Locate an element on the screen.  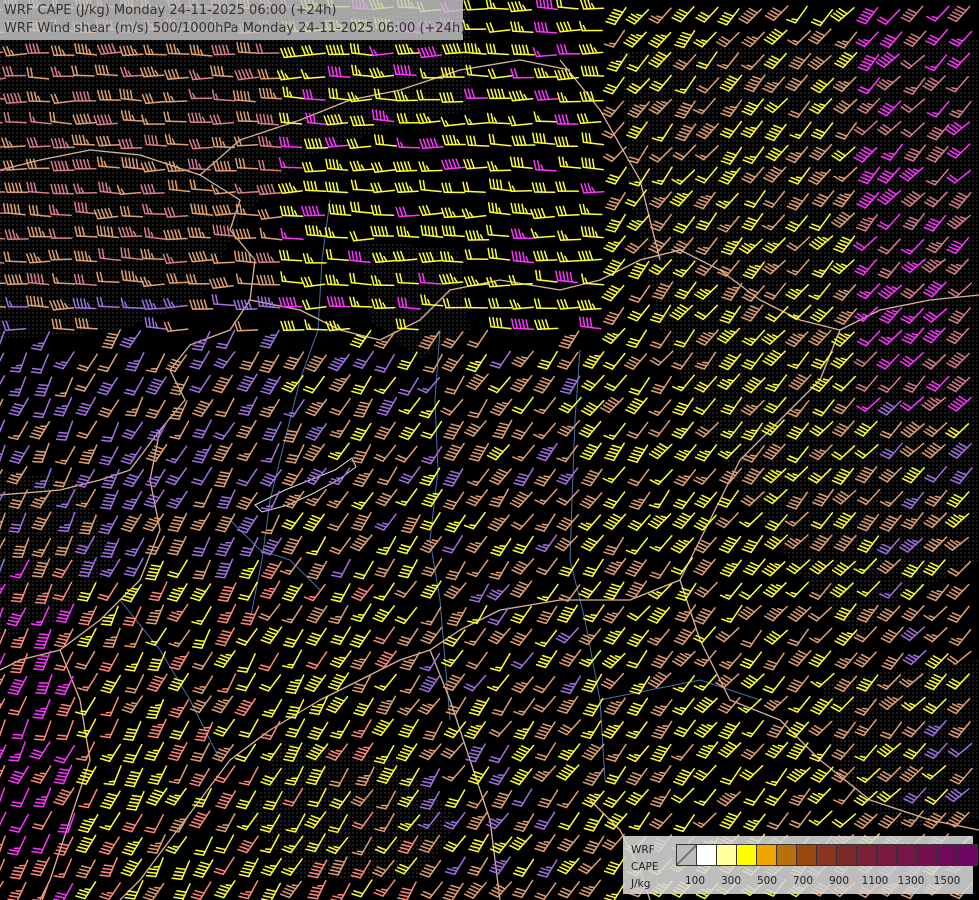
legend-color-scale is located at coordinates (827, 855).